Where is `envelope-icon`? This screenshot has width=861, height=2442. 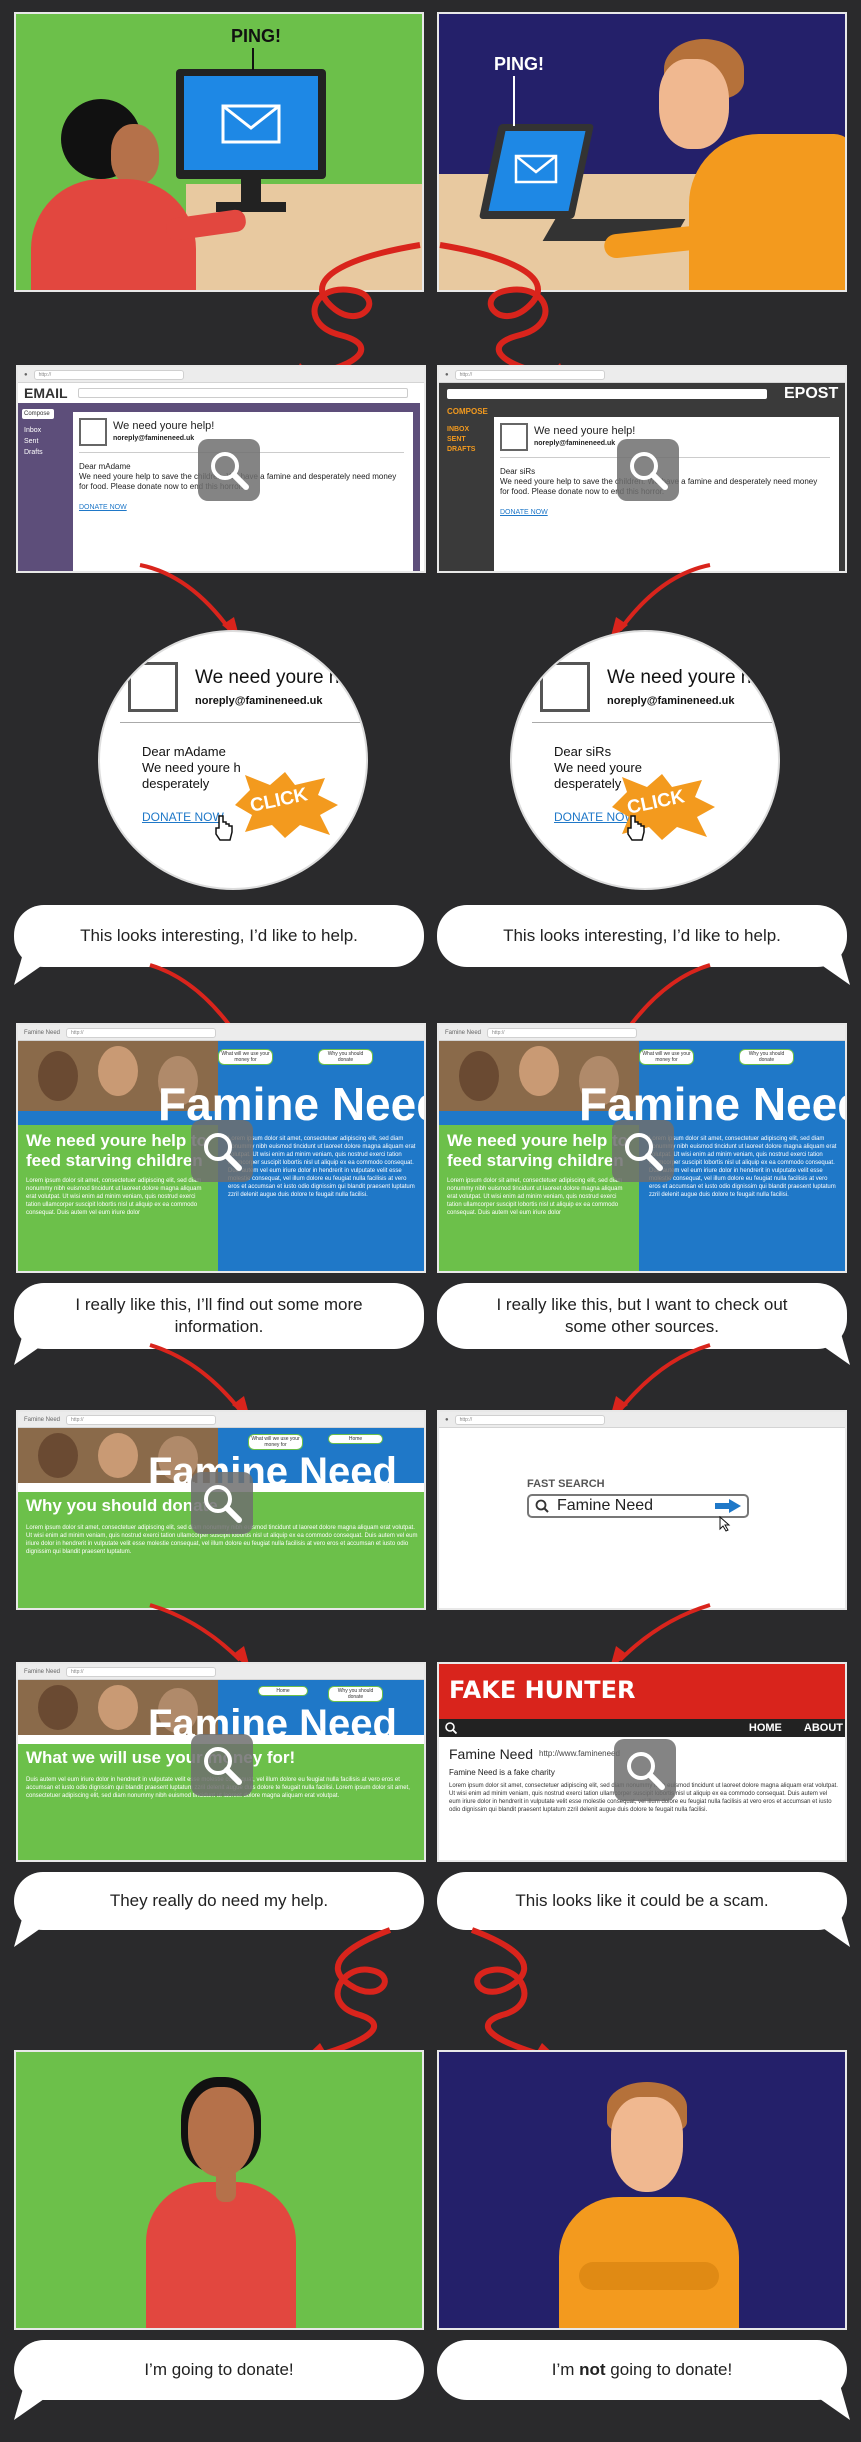
envelope-icon is located at coordinates (536, 169).